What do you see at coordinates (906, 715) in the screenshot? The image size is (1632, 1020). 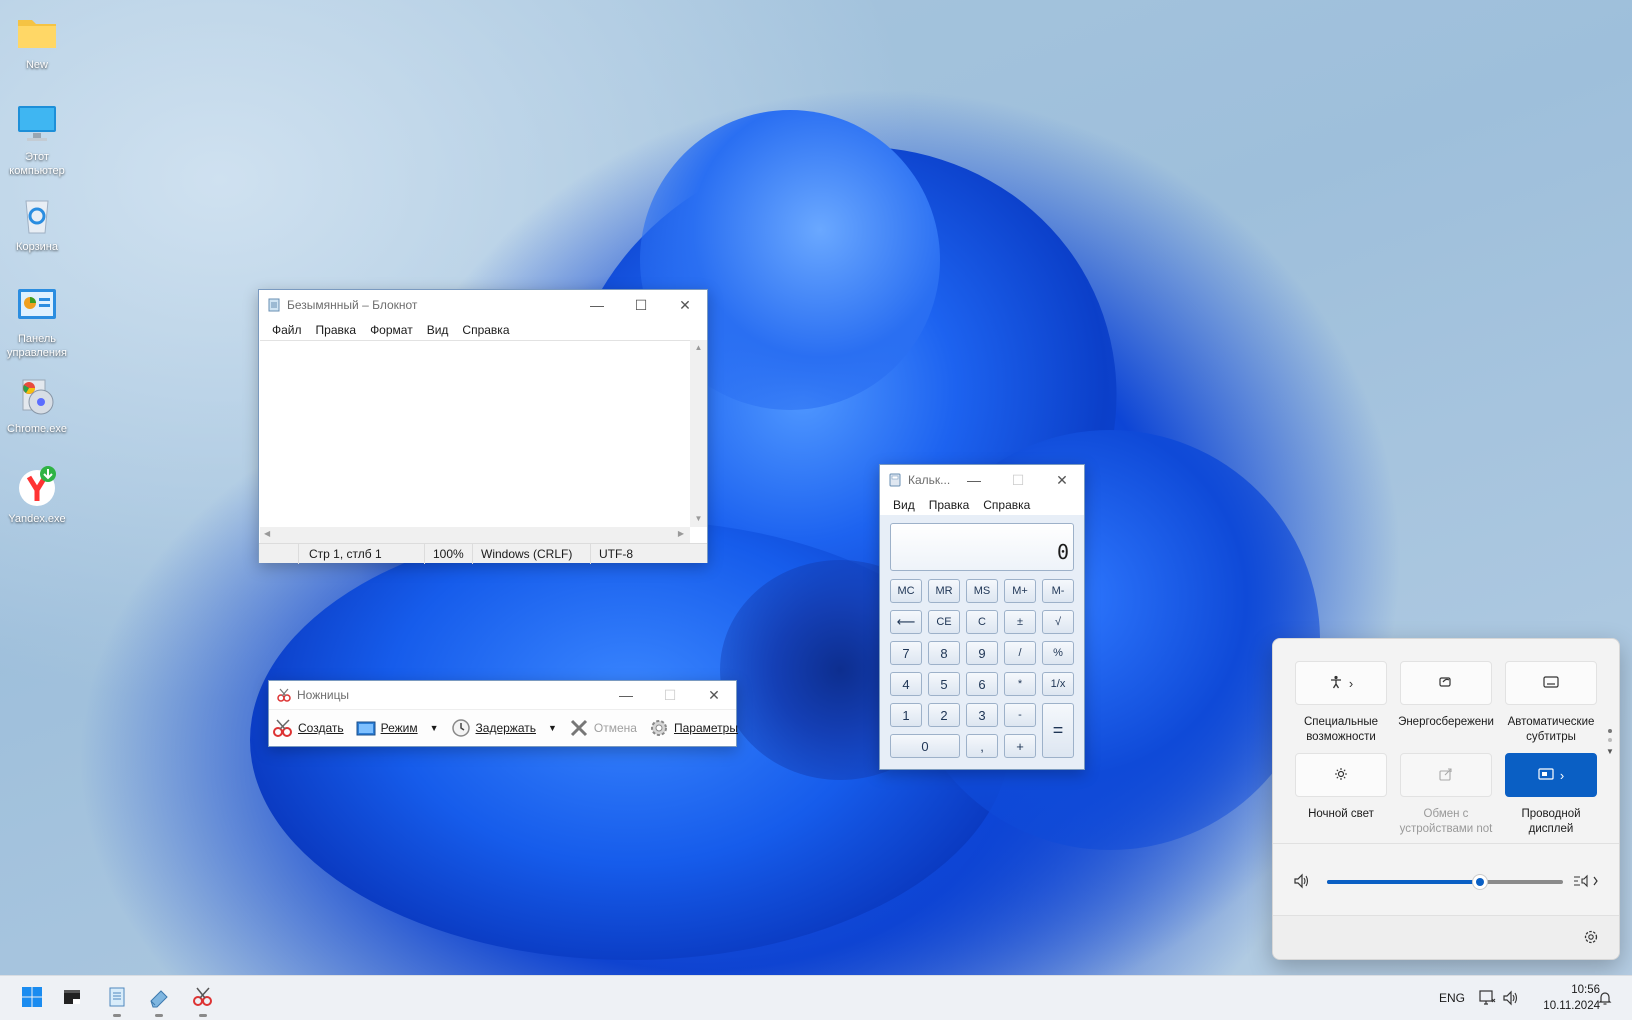 I see `key-1-button: 1` at bounding box center [906, 715].